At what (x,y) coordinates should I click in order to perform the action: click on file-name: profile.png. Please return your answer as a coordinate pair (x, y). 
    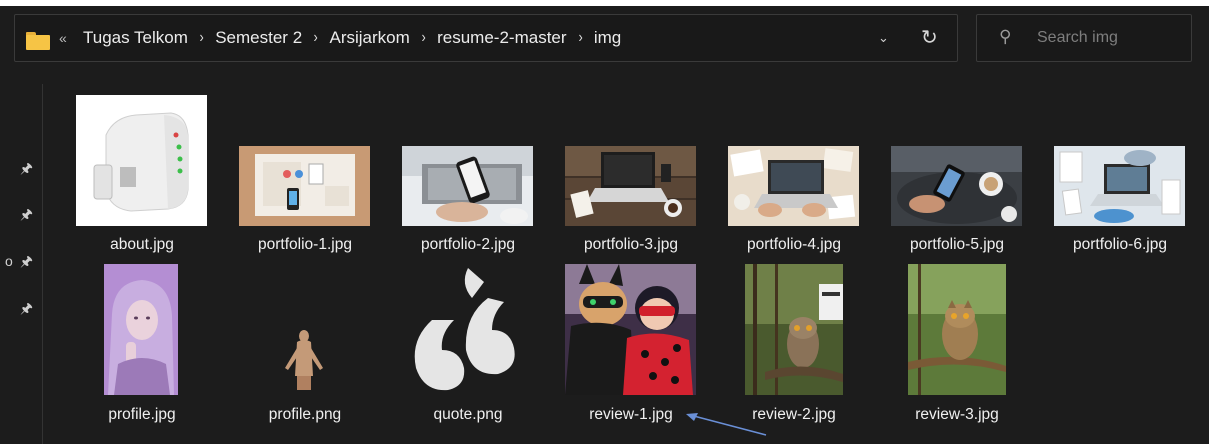
    Looking at the image, I should click on (305, 415).